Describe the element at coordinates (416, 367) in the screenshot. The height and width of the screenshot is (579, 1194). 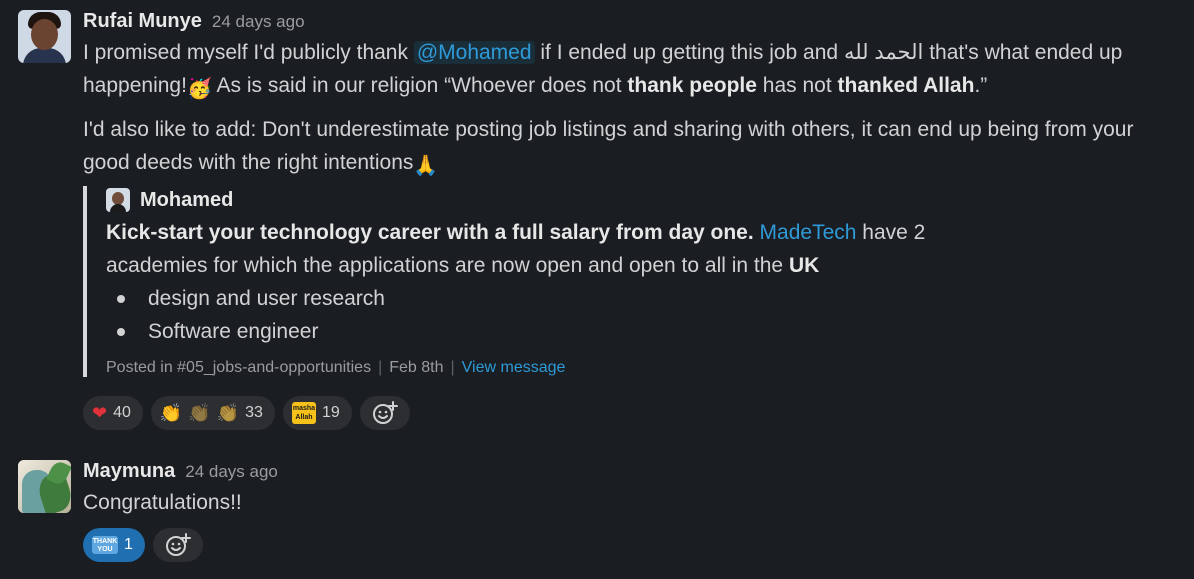
I see `shared-date: Feb 8th` at that location.